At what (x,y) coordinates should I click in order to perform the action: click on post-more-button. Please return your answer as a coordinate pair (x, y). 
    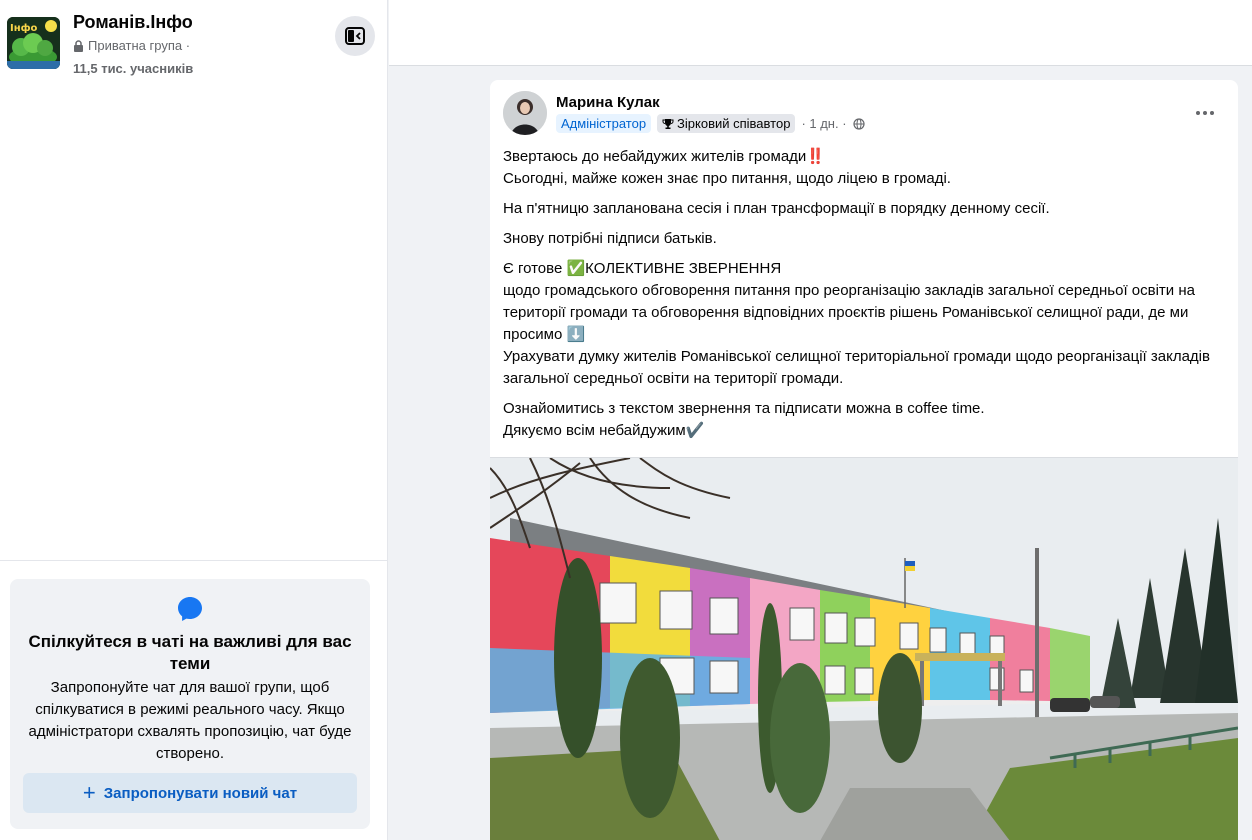
    Looking at the image, I should click on (1205, 113).